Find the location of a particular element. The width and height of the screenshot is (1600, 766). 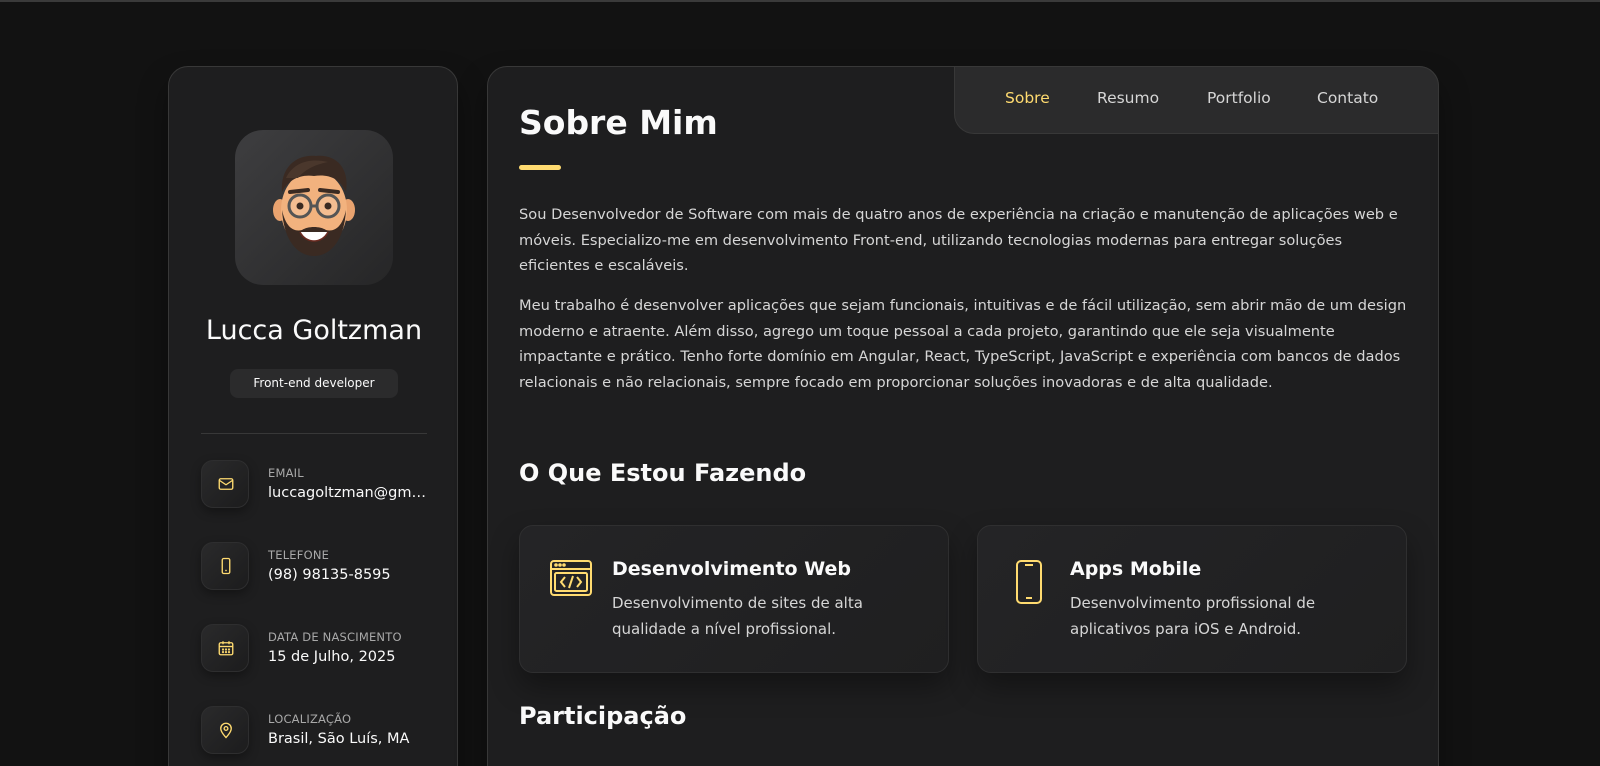

location-icon is located at coordinates (226, 730).